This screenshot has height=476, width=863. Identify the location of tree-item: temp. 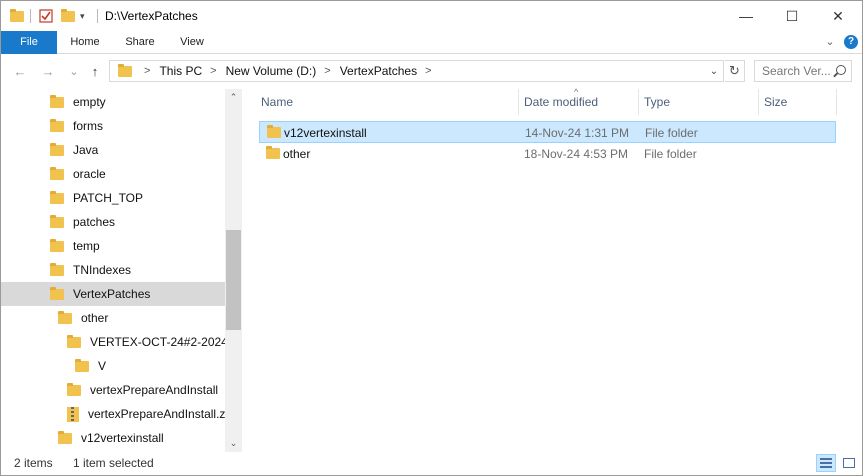
(113, 246).